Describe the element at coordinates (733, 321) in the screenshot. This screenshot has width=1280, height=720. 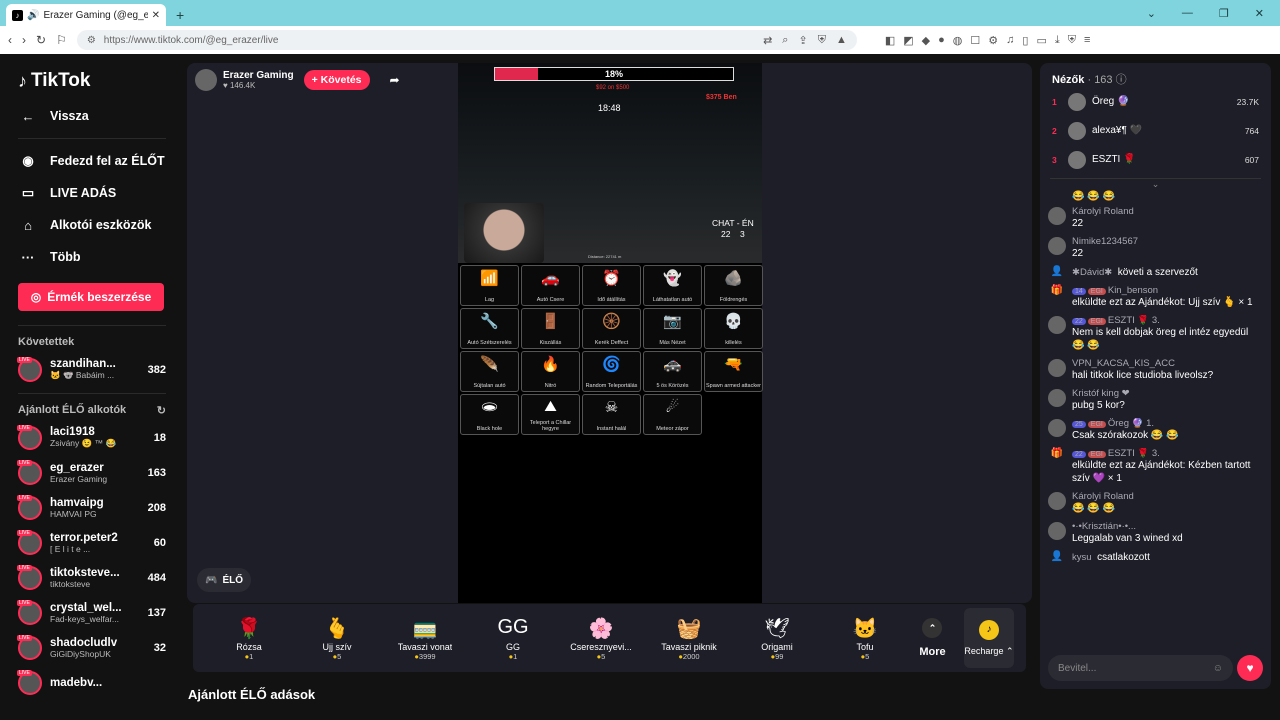
I see `skull-icon: 💀` at that location.